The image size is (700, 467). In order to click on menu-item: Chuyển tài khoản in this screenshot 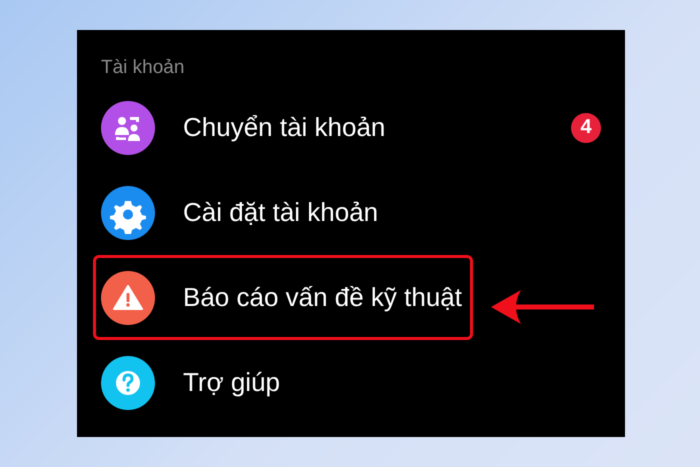, I will do `click(244, 127)`.